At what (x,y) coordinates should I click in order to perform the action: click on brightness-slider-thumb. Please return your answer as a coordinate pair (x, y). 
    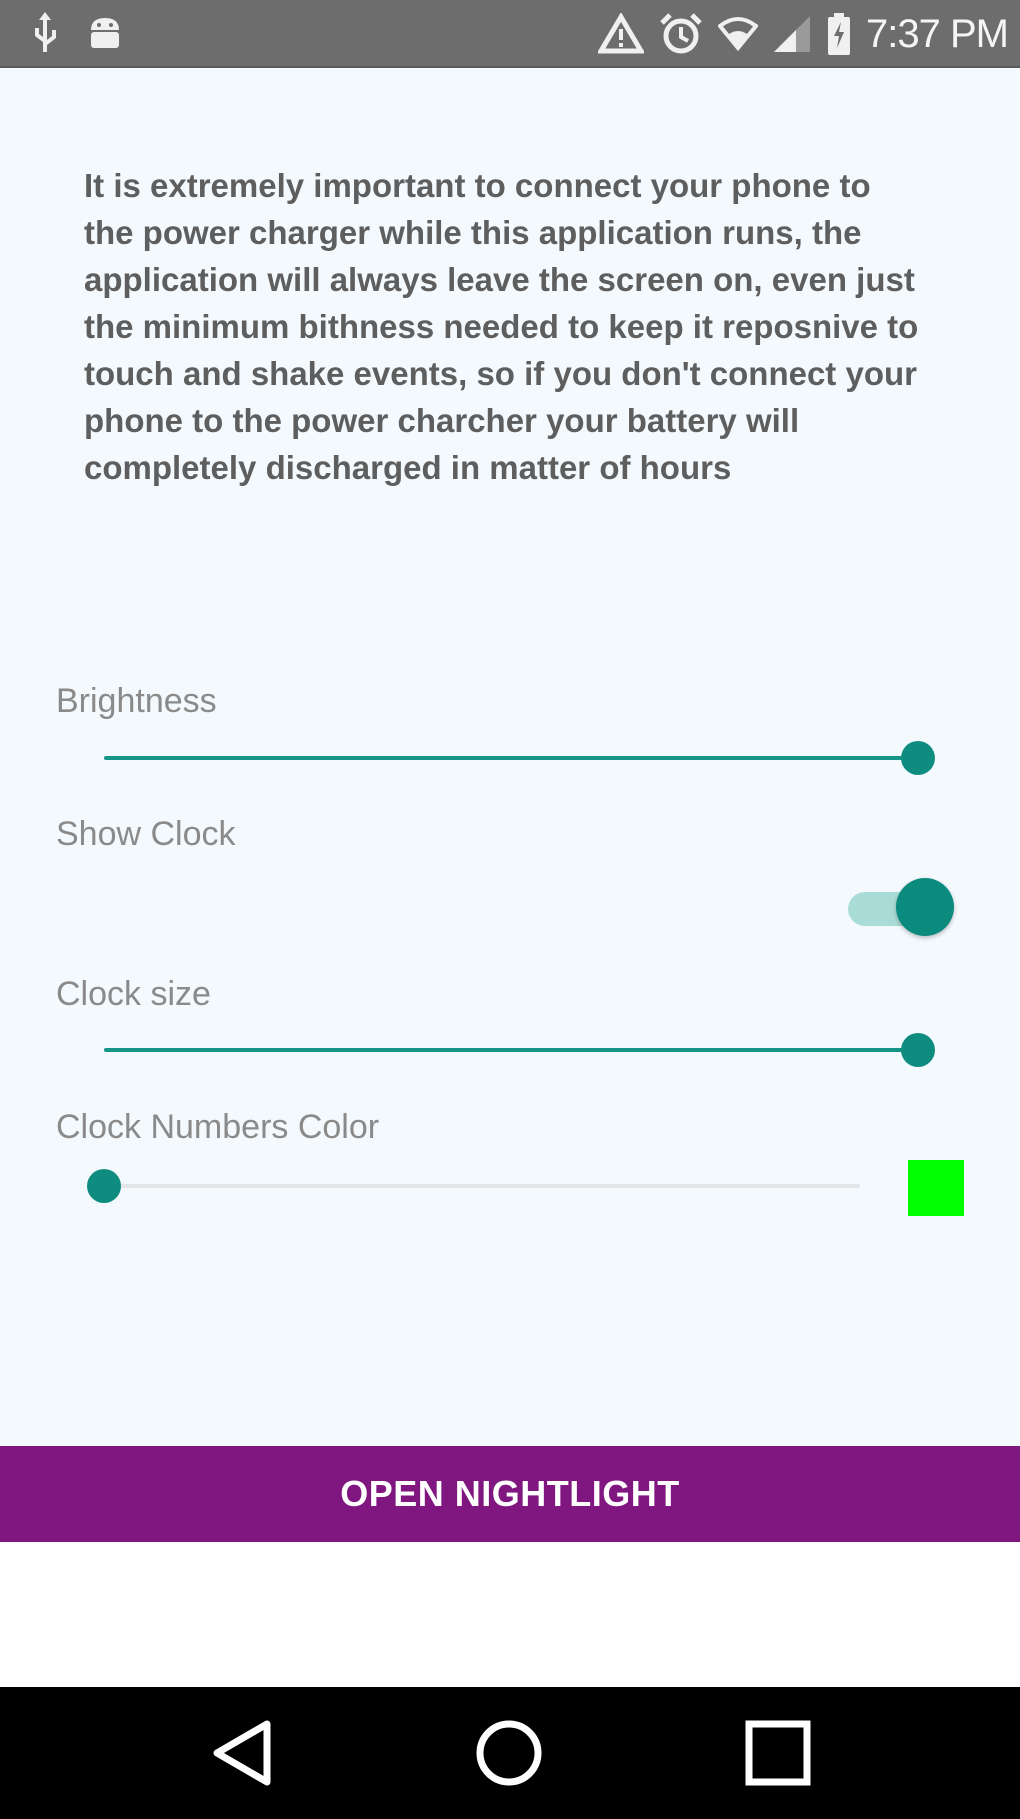
    Looking at the image, I should click on (918, 758).